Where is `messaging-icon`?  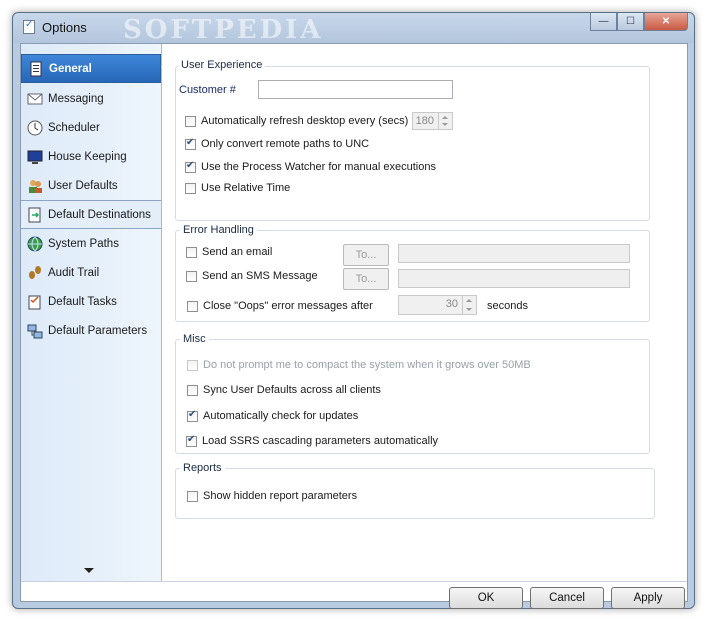 messaging-icon is located at coordinates (35, 99).